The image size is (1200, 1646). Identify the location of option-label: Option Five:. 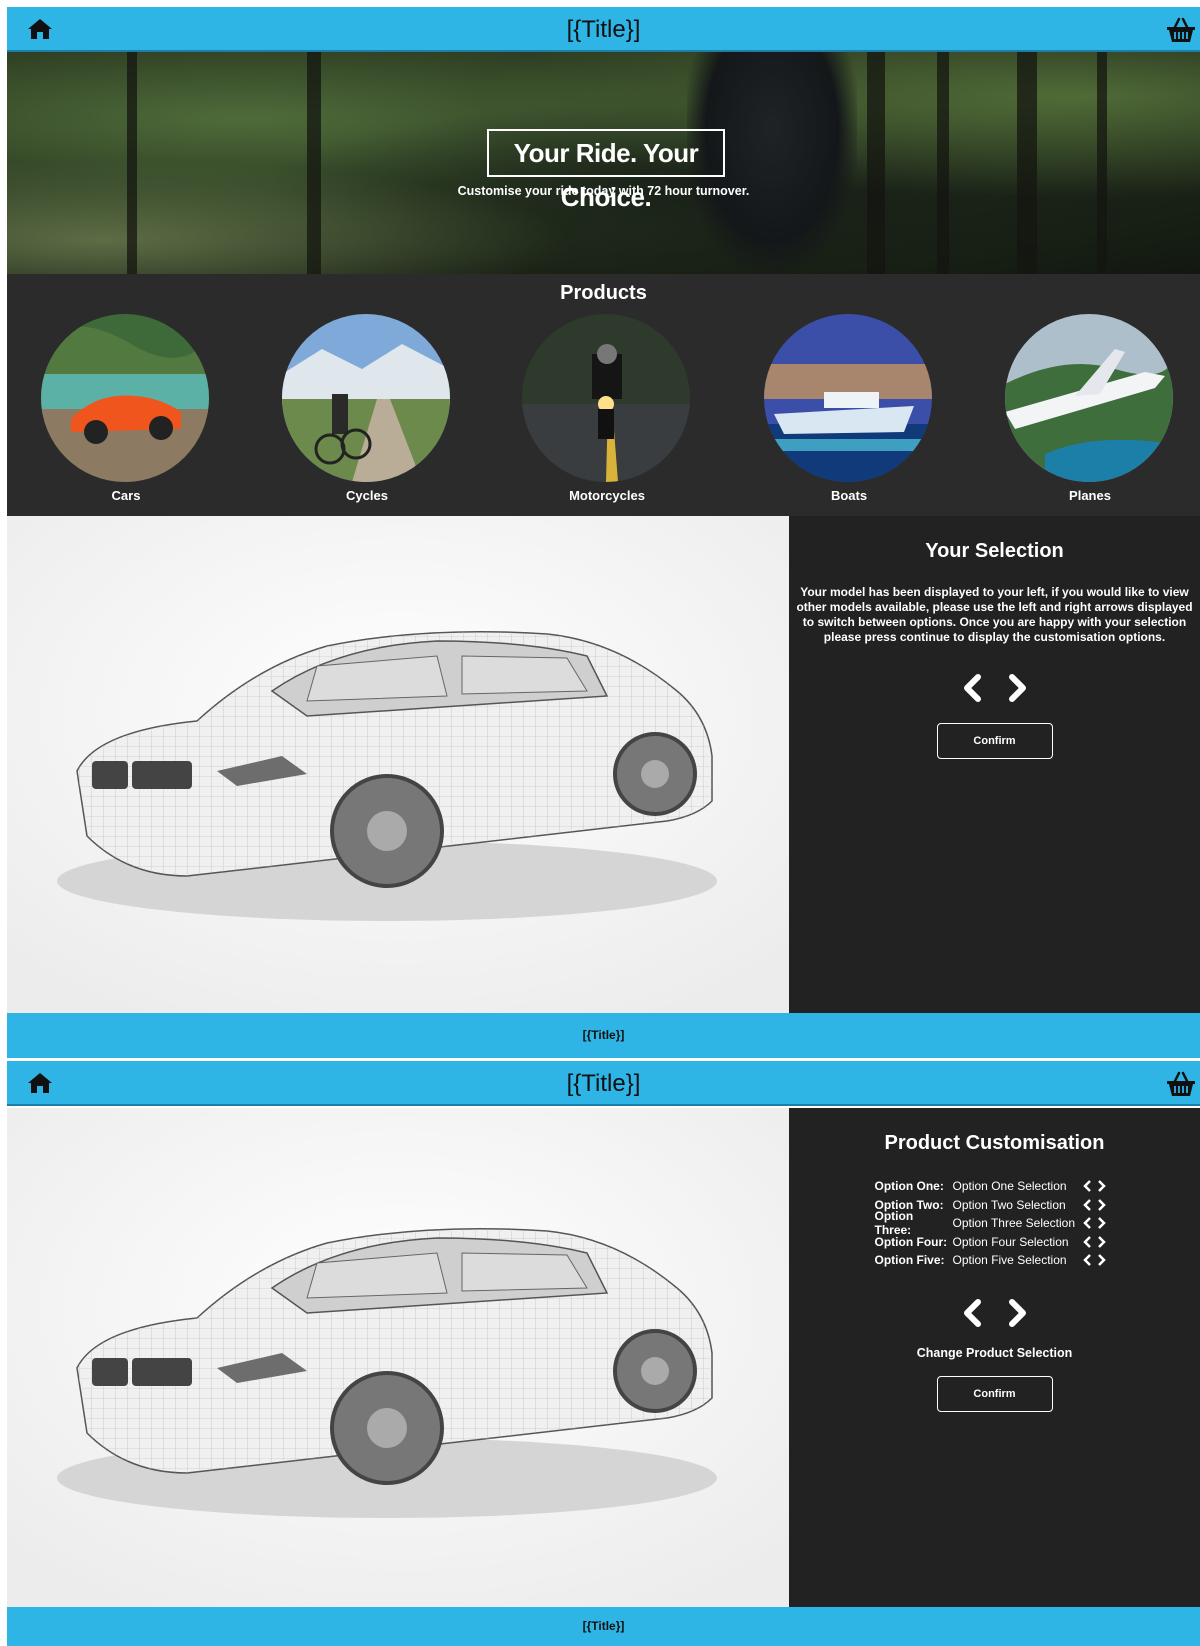
(909, 1260).